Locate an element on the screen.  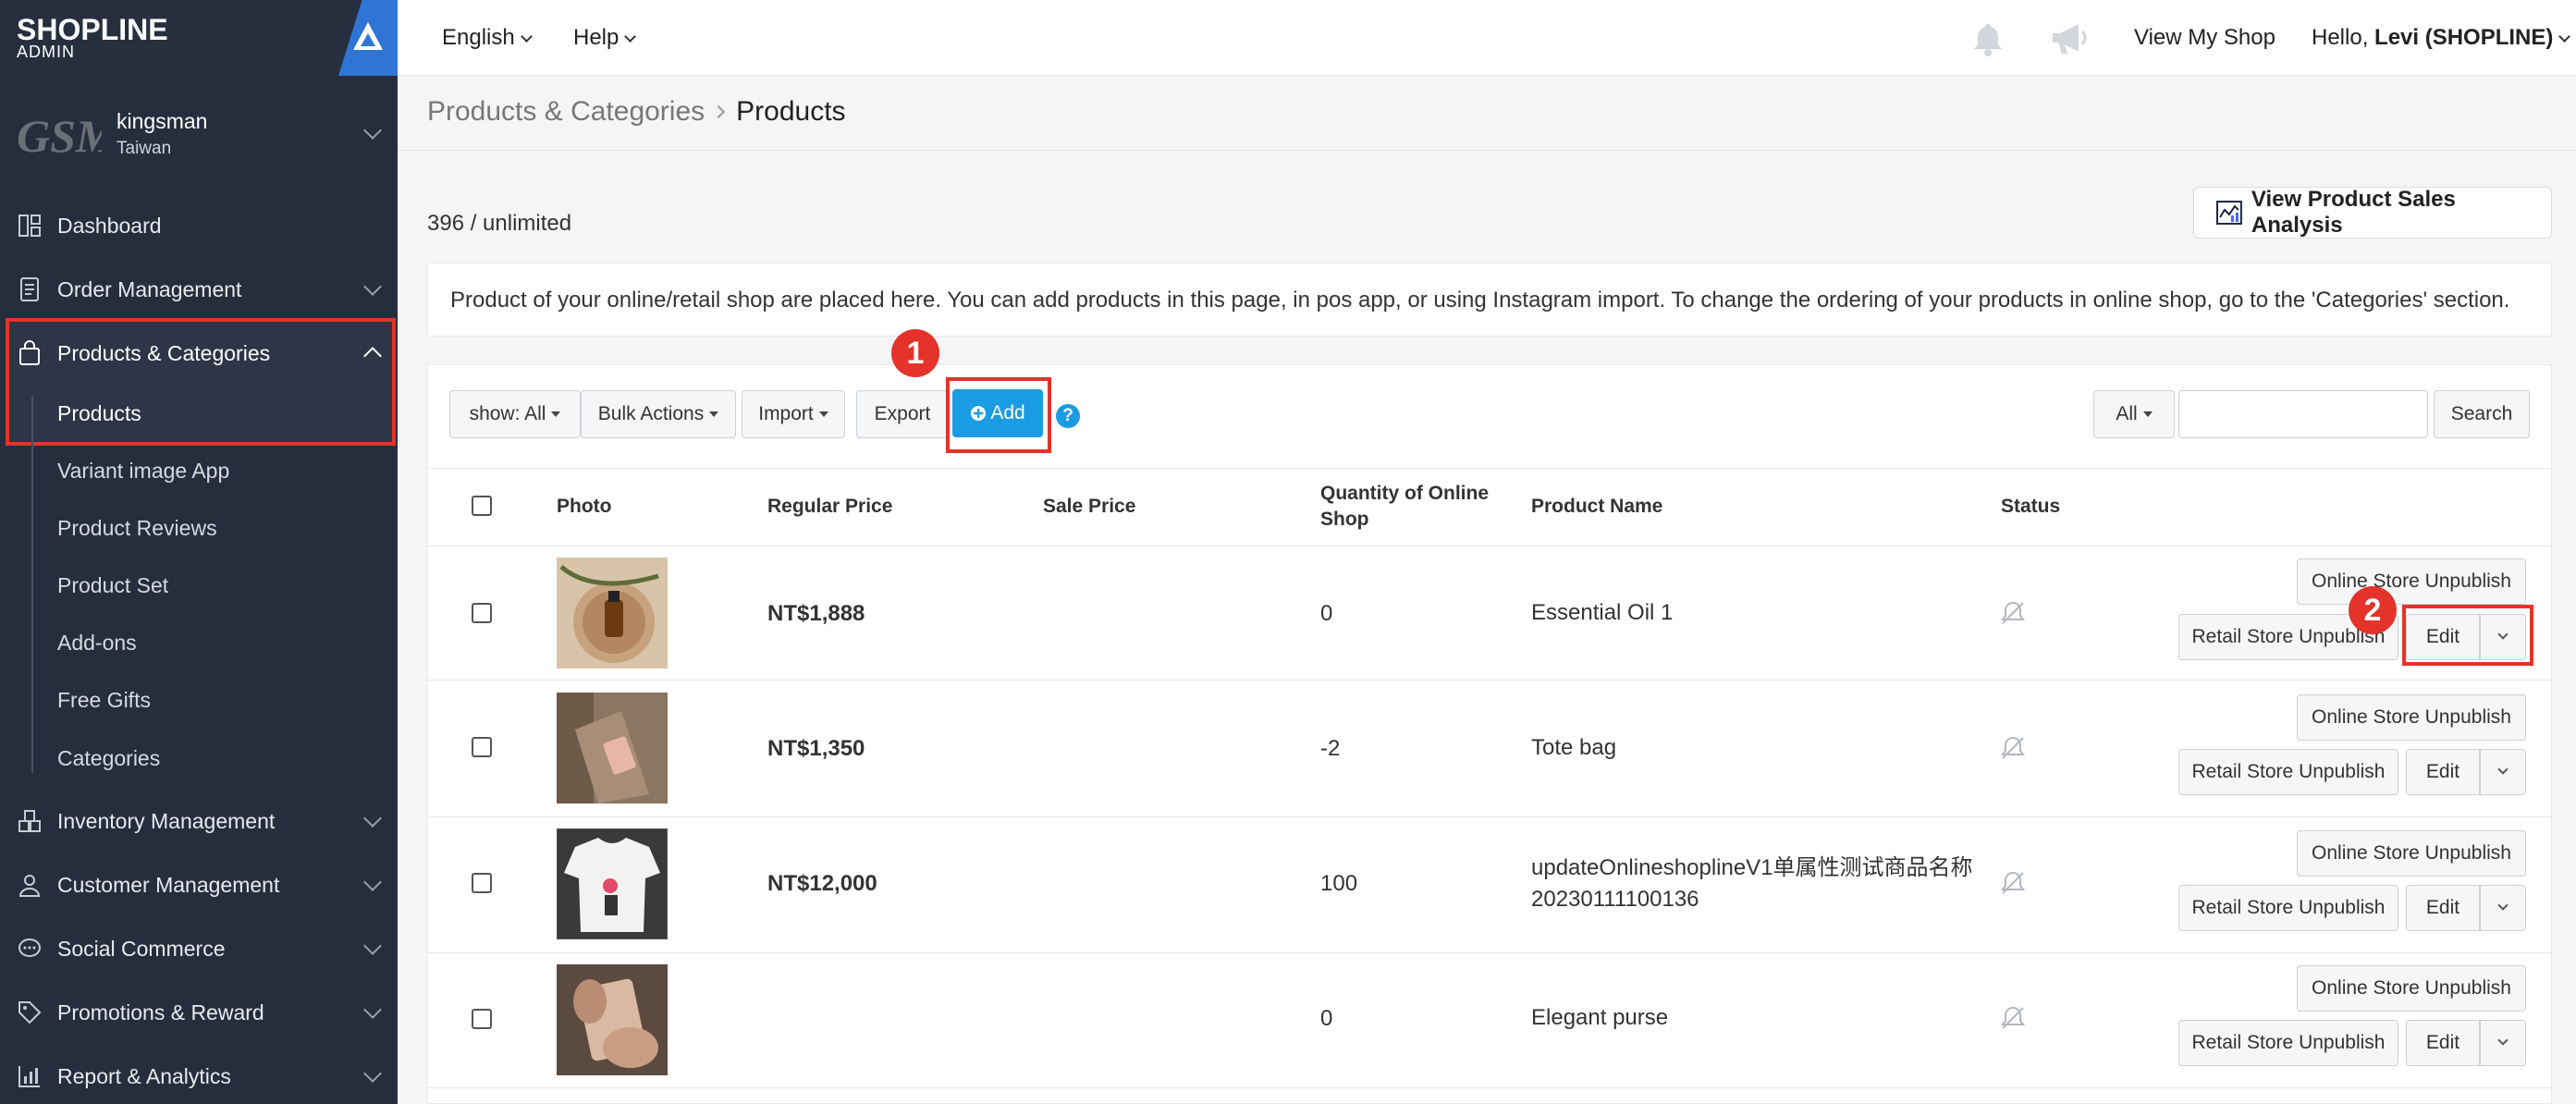
import-dropdown: Import is located at coordinates (793, 414).